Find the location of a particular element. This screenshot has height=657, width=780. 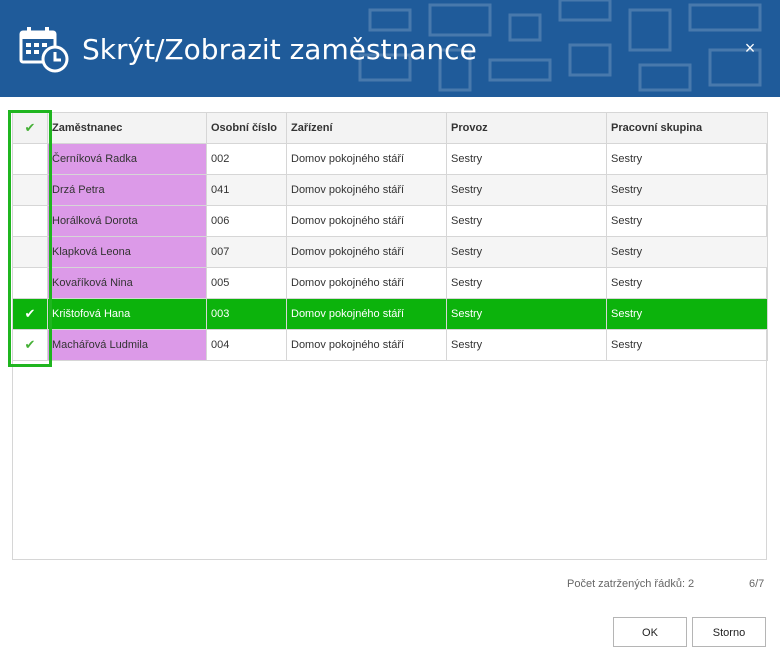

personal-number-cell: 041 is located at coordinates (246, 190).